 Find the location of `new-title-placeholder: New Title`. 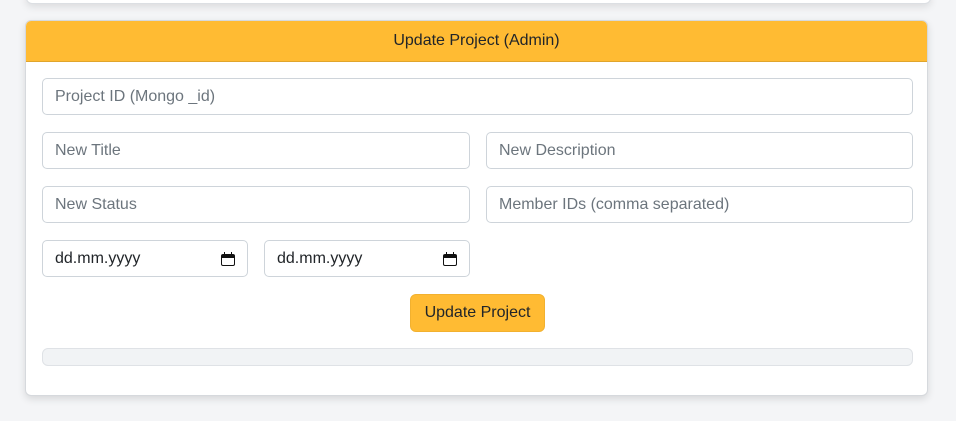

new-title-placeholder: New Title is located at coordinates (88, 150).